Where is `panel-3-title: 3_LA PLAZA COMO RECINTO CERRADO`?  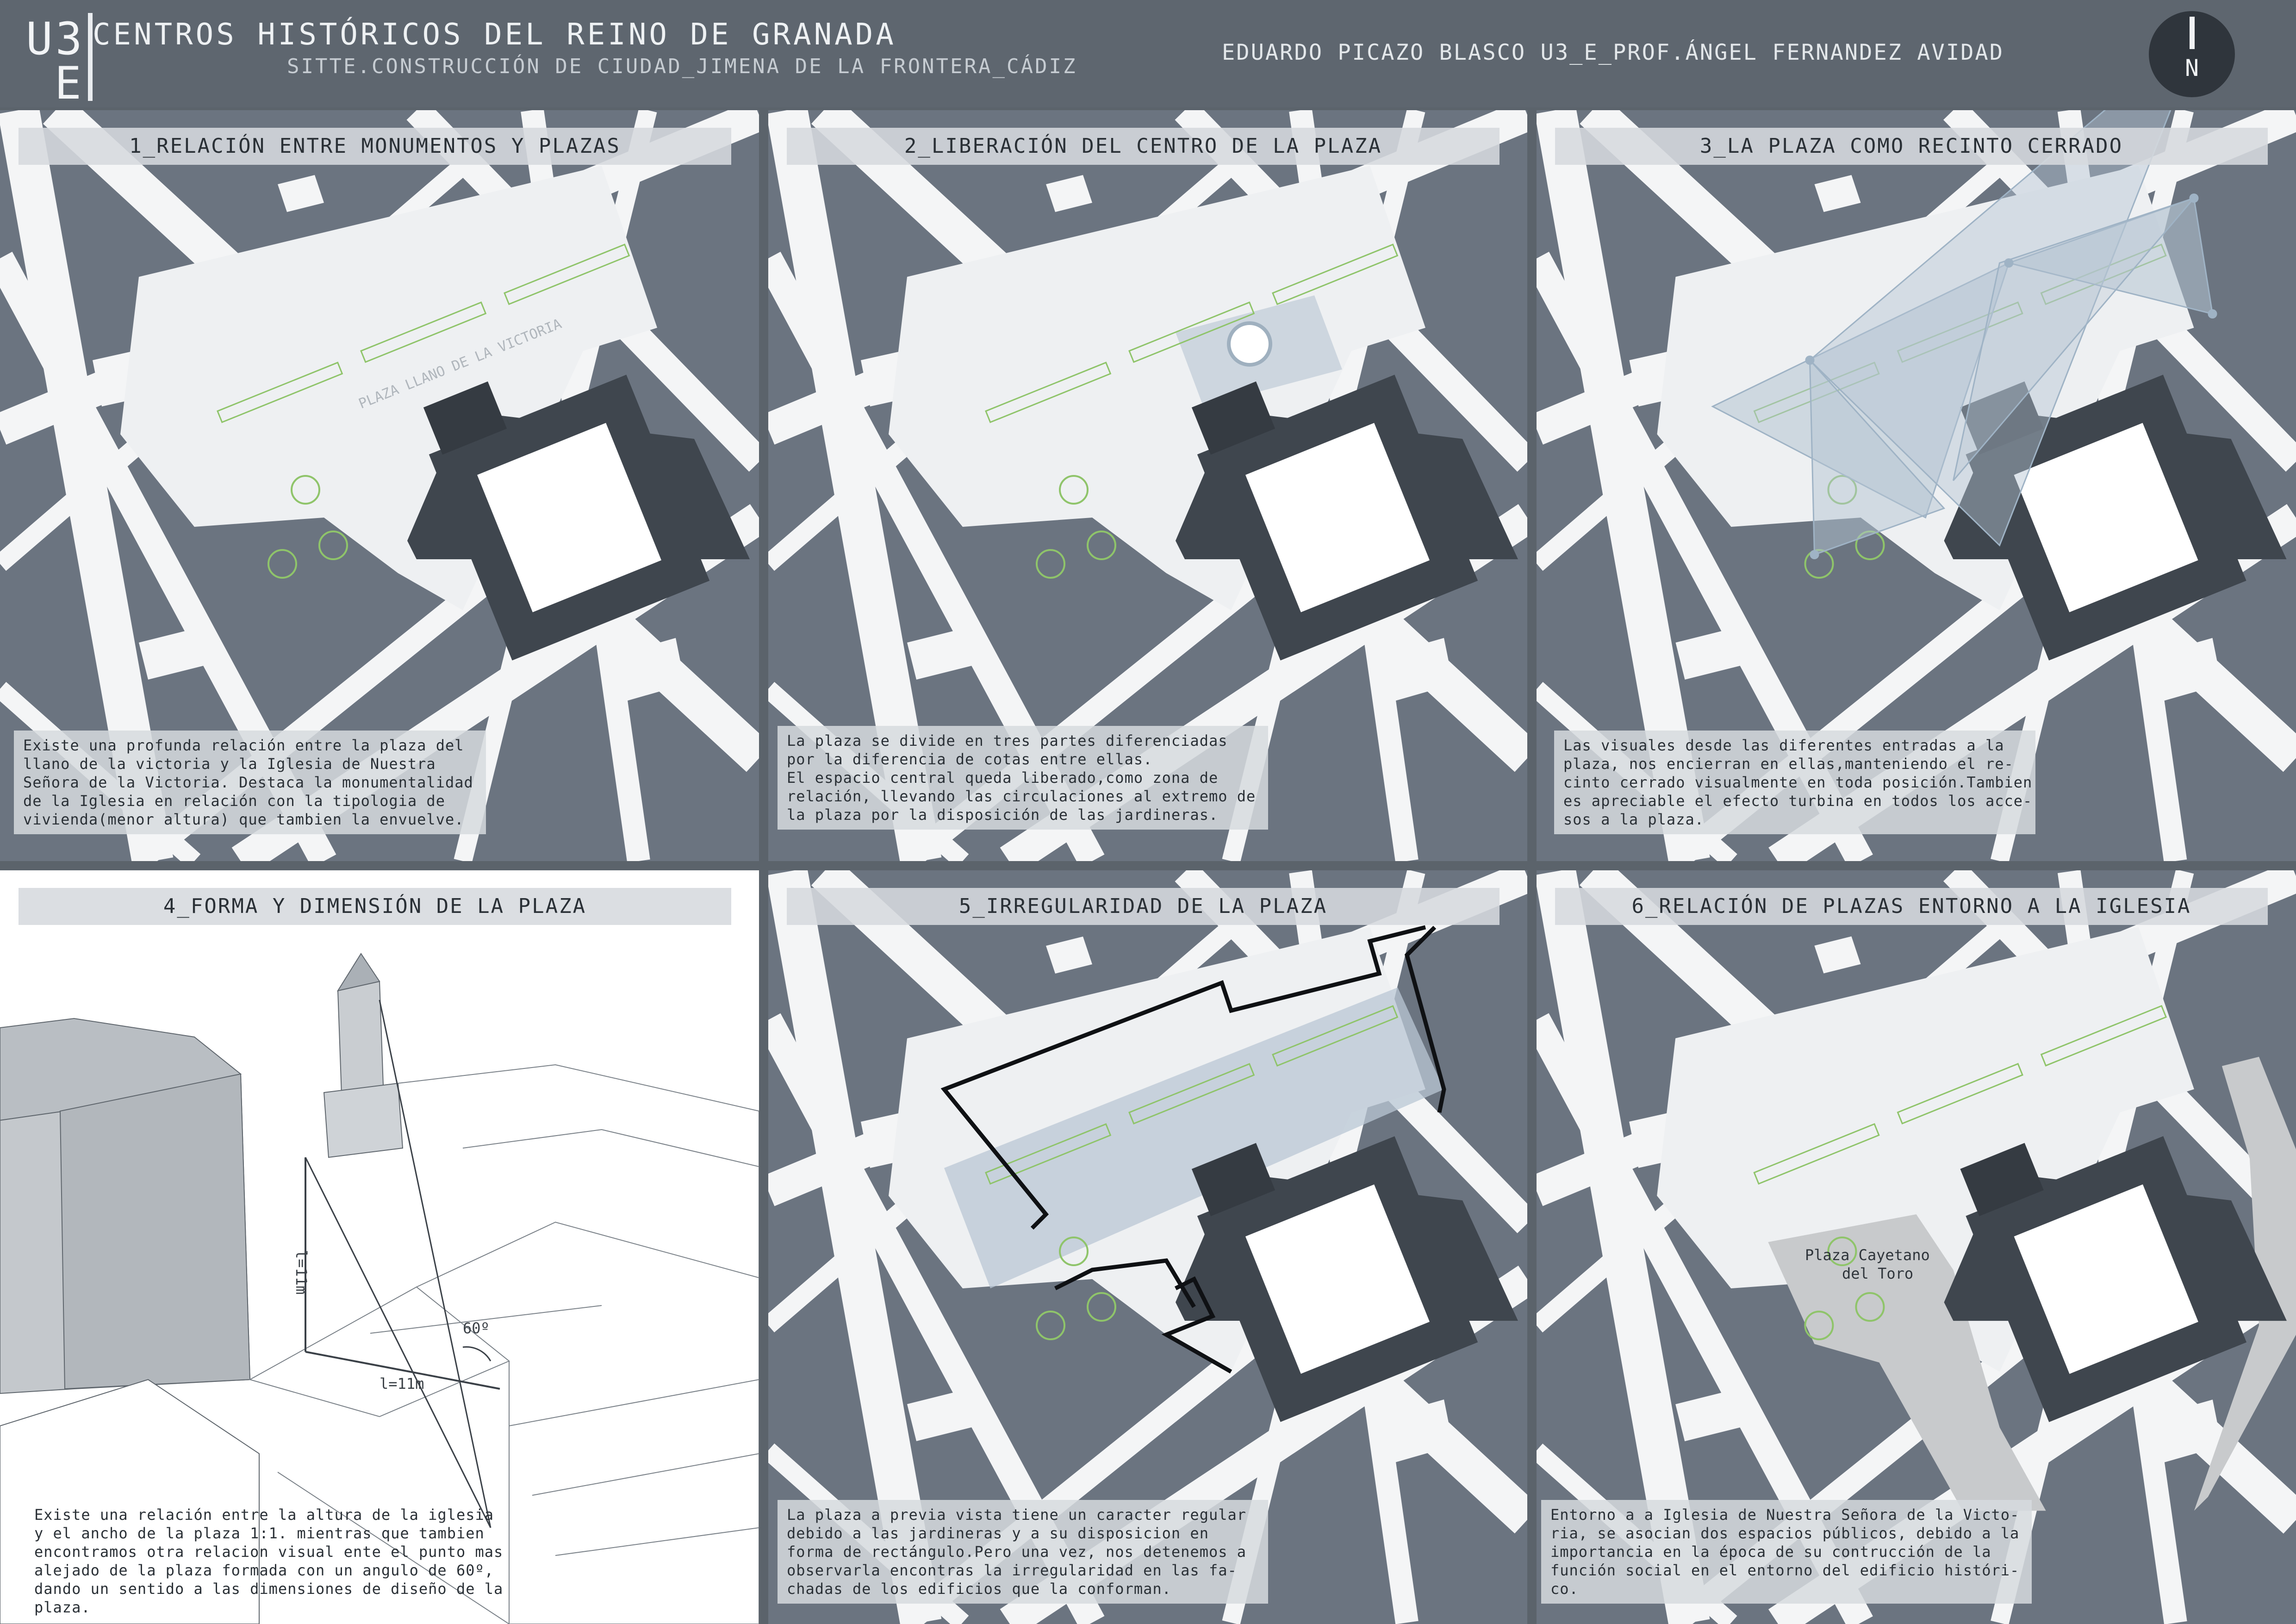
panel-3-title: 3_LA PLAZA COMO RECINTO CERRADO is located at coordinates (1911, 146).